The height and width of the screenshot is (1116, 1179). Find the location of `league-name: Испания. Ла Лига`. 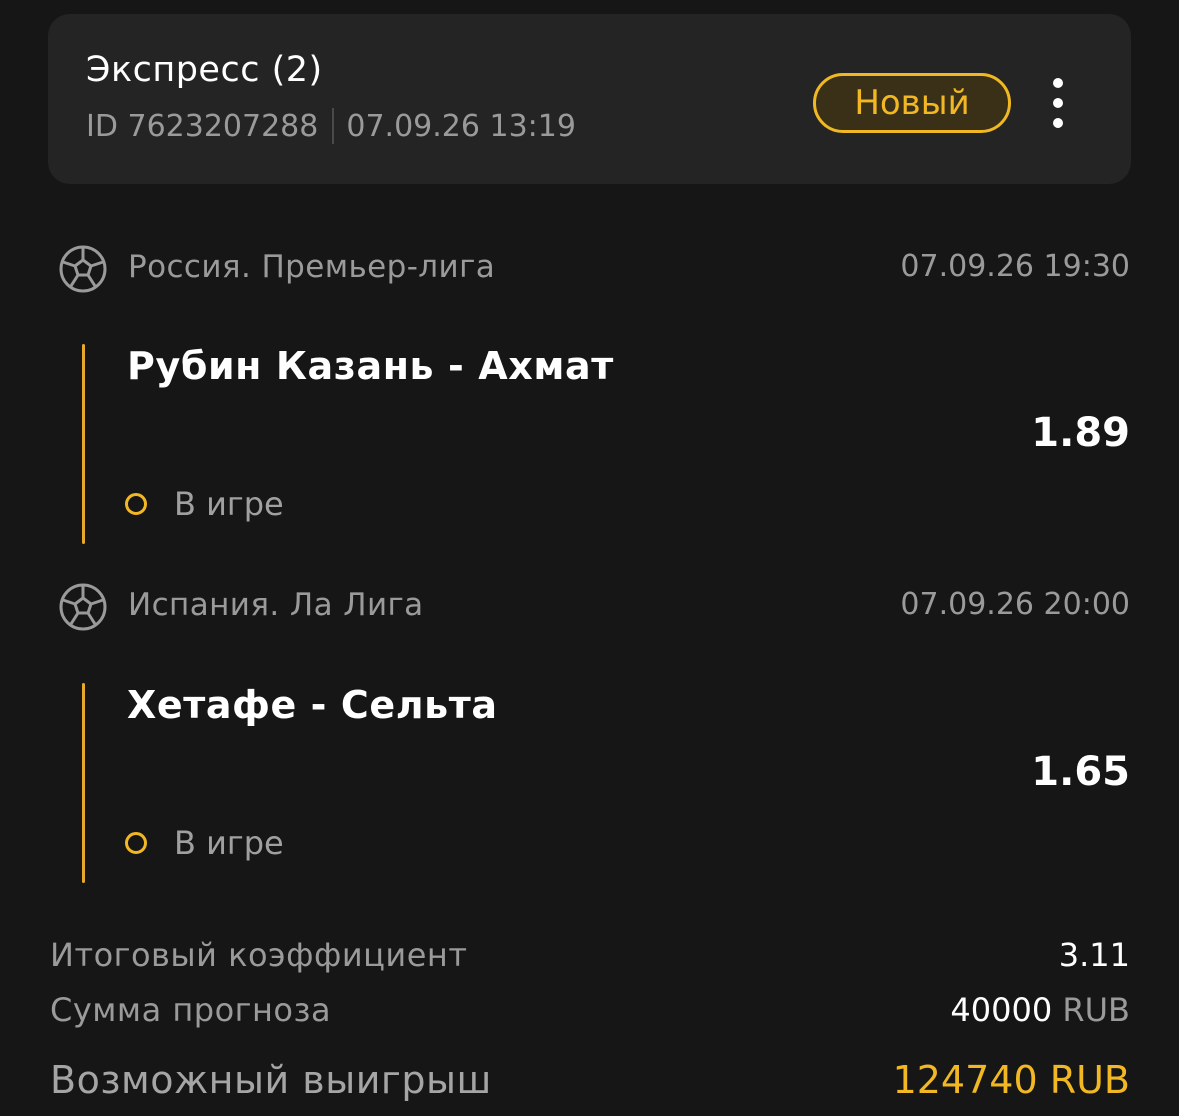

league-name: Испания. Ла Лига is located at coordinates (276, 605).